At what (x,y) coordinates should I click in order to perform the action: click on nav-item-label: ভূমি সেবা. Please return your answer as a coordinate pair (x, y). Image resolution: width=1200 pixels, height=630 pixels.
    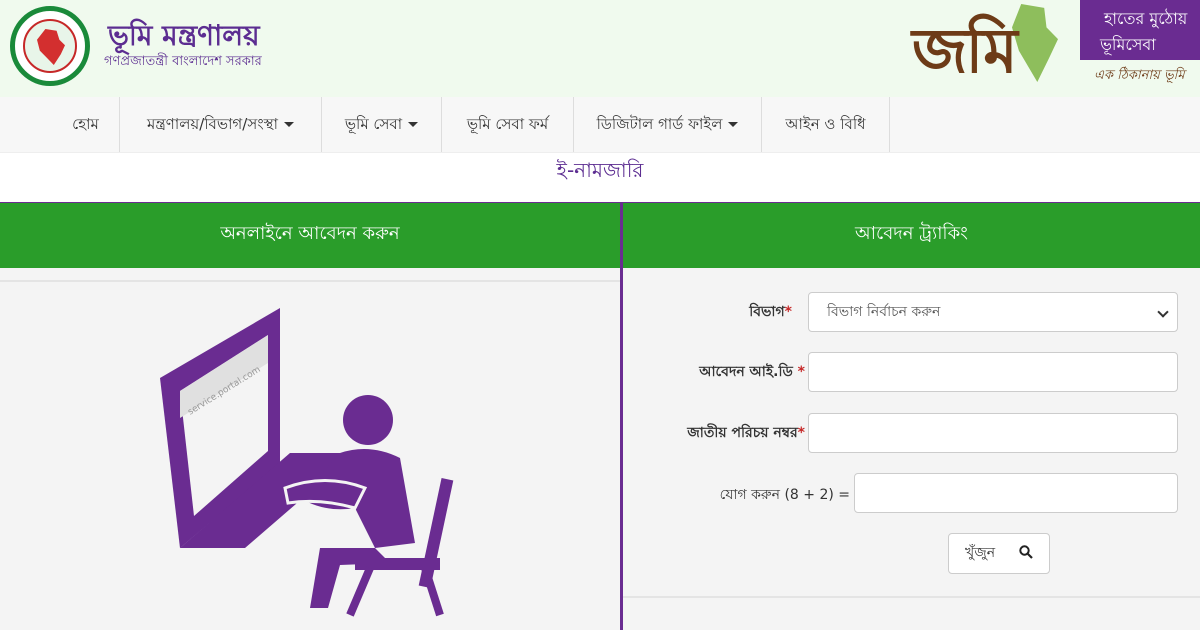
    Looking at the image, I should click on (373, 124).